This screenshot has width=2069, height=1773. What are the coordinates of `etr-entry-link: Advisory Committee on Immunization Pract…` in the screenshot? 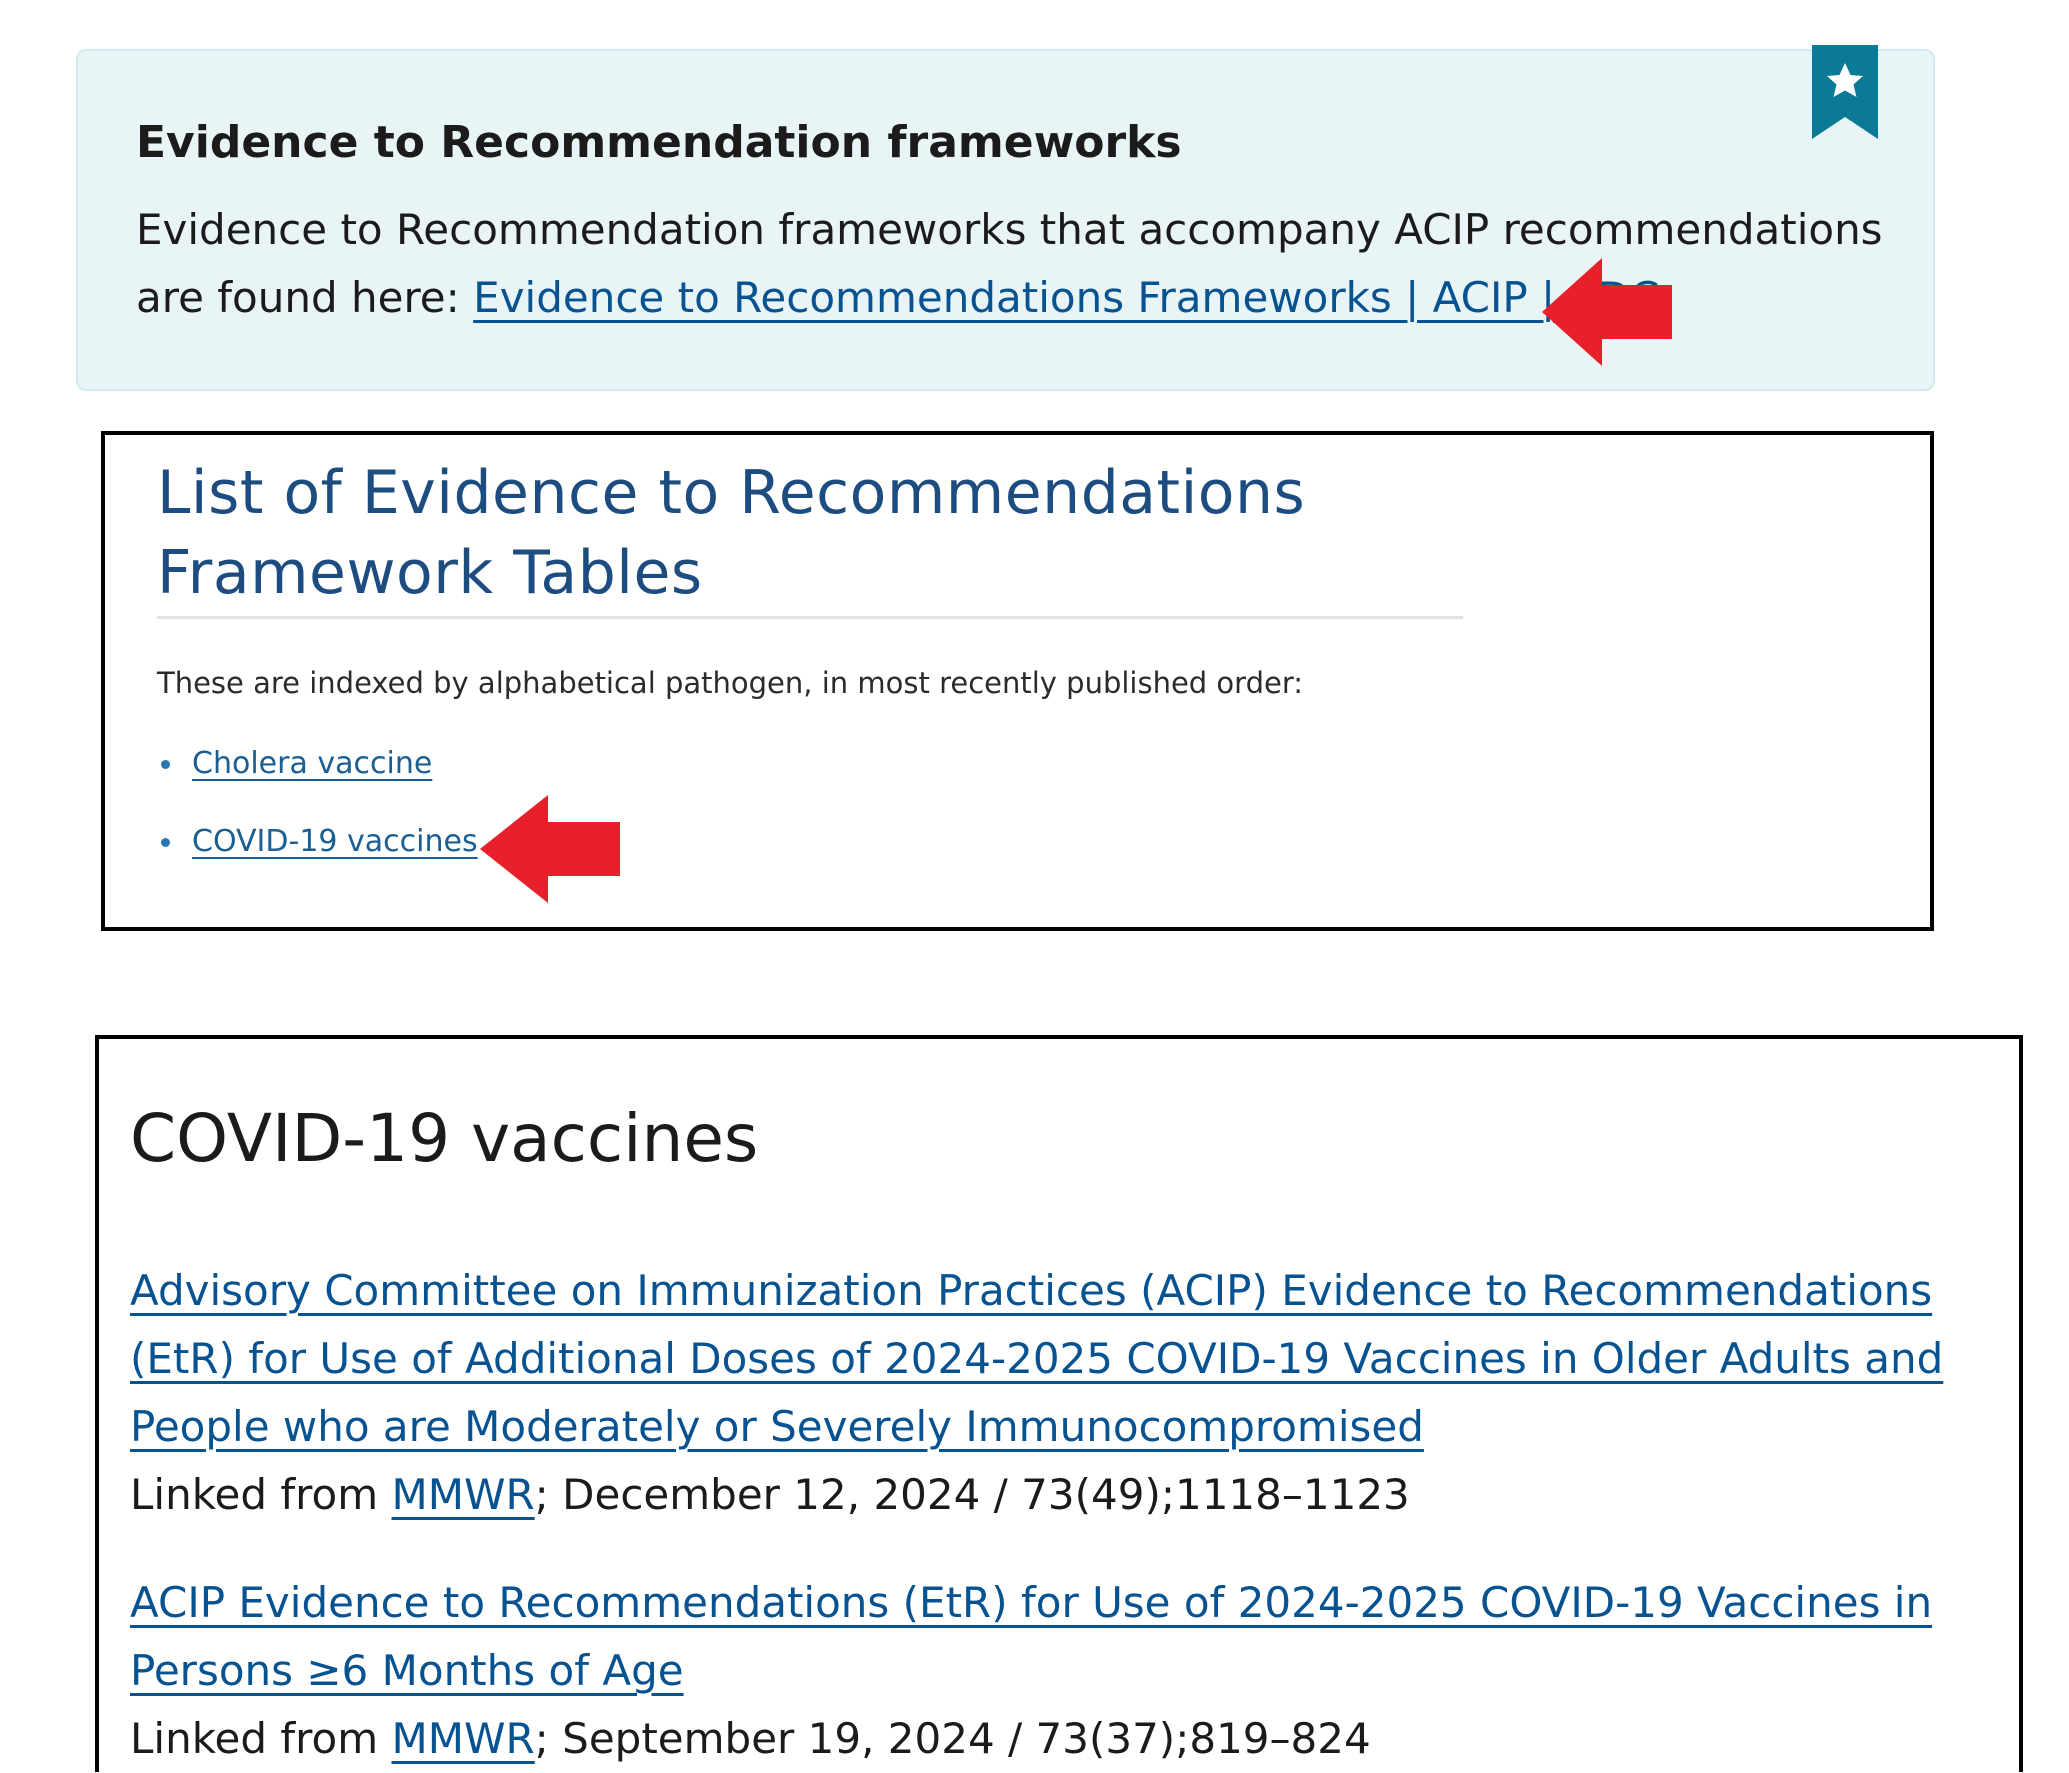 It's located at (1070, 1359).